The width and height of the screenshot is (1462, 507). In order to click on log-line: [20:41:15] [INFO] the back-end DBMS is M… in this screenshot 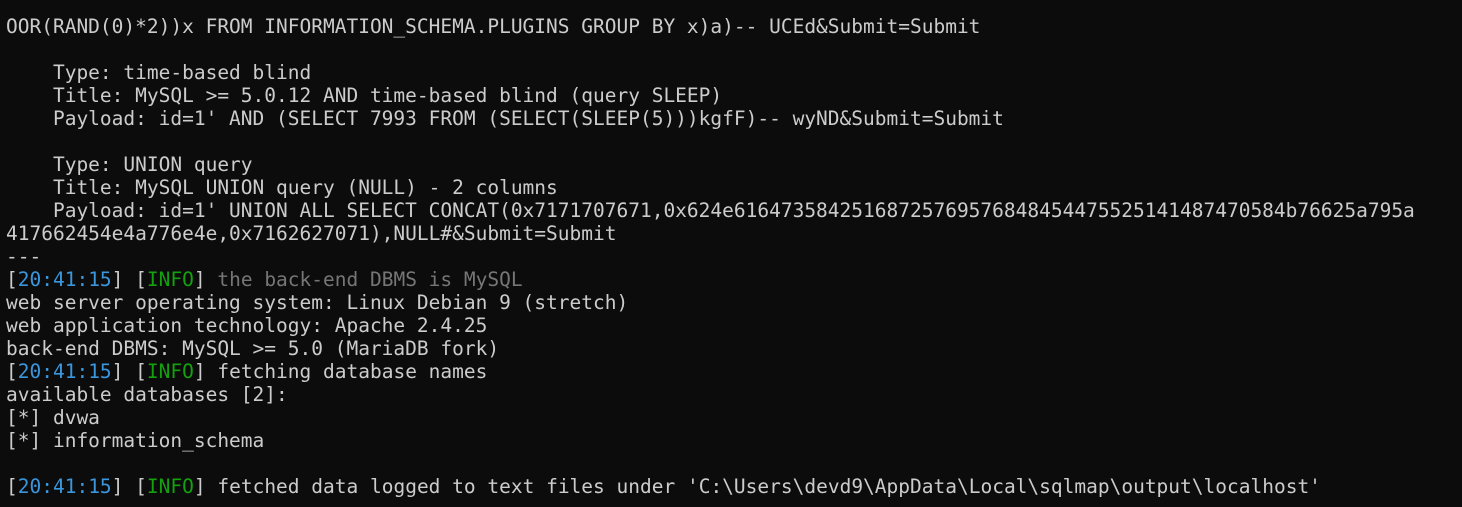, I will do `click(734, 279)`.